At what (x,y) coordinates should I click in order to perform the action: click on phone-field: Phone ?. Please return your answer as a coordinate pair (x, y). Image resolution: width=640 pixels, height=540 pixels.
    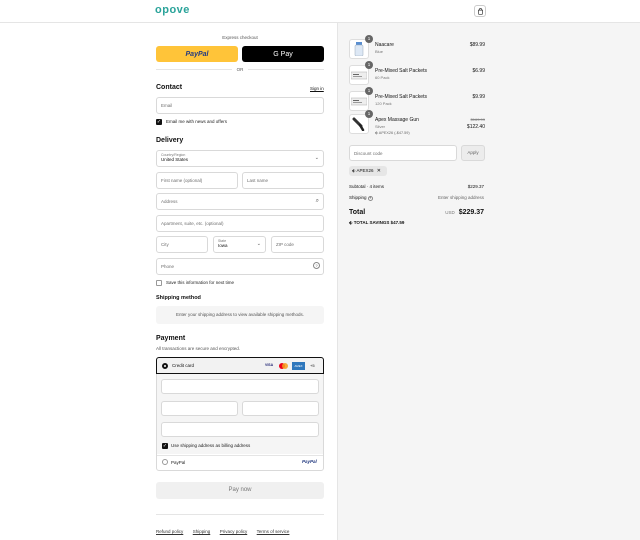
    Looking at the image, I should click on (240, 266).